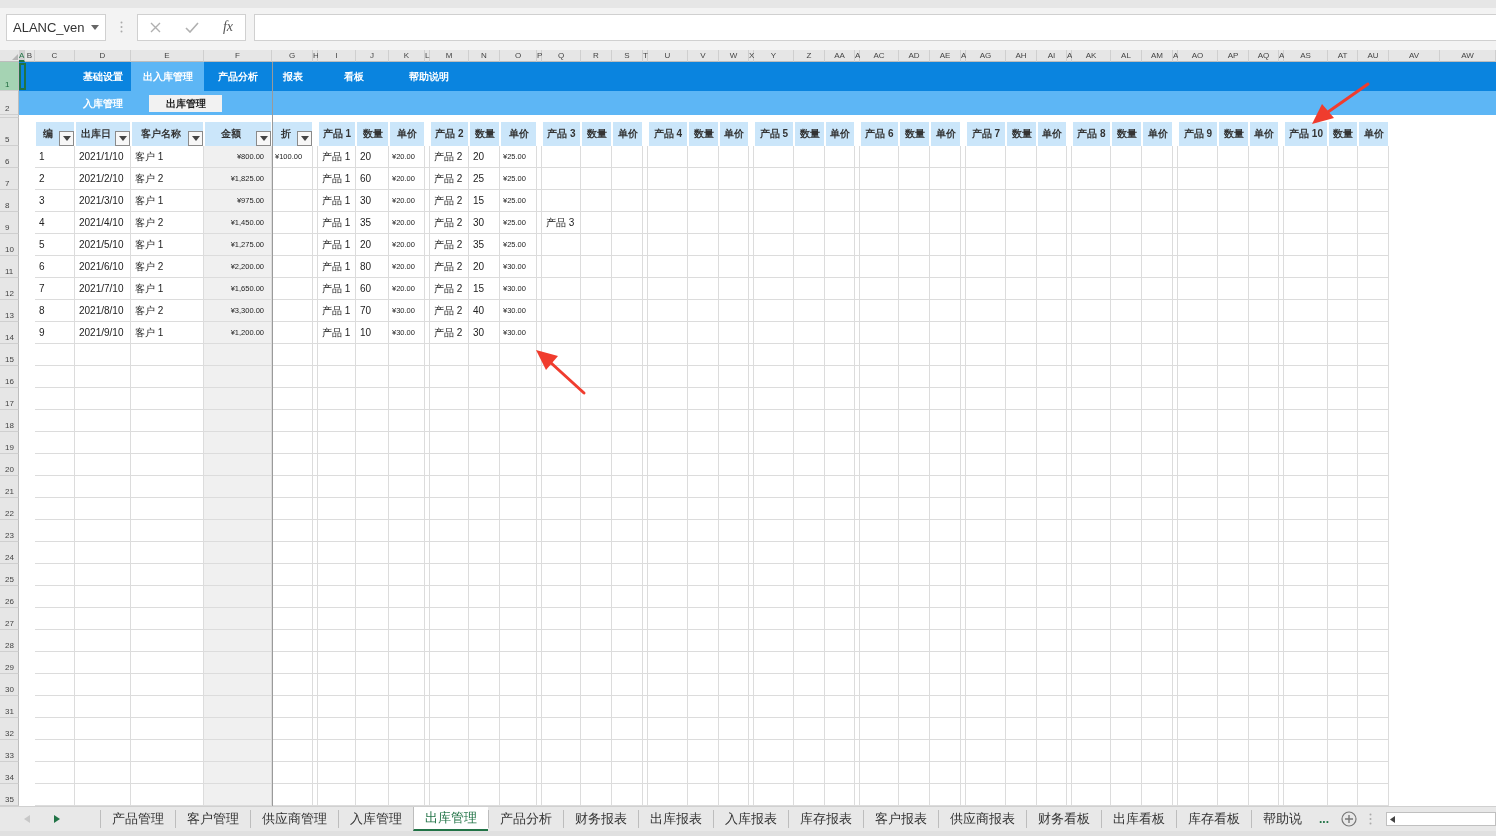 The height and width of the screenshot is (836, 1496). What do you see at coordinates (9, 685) in the screenshot?
I see `row-header: 30` at bounding box center [9, 685].